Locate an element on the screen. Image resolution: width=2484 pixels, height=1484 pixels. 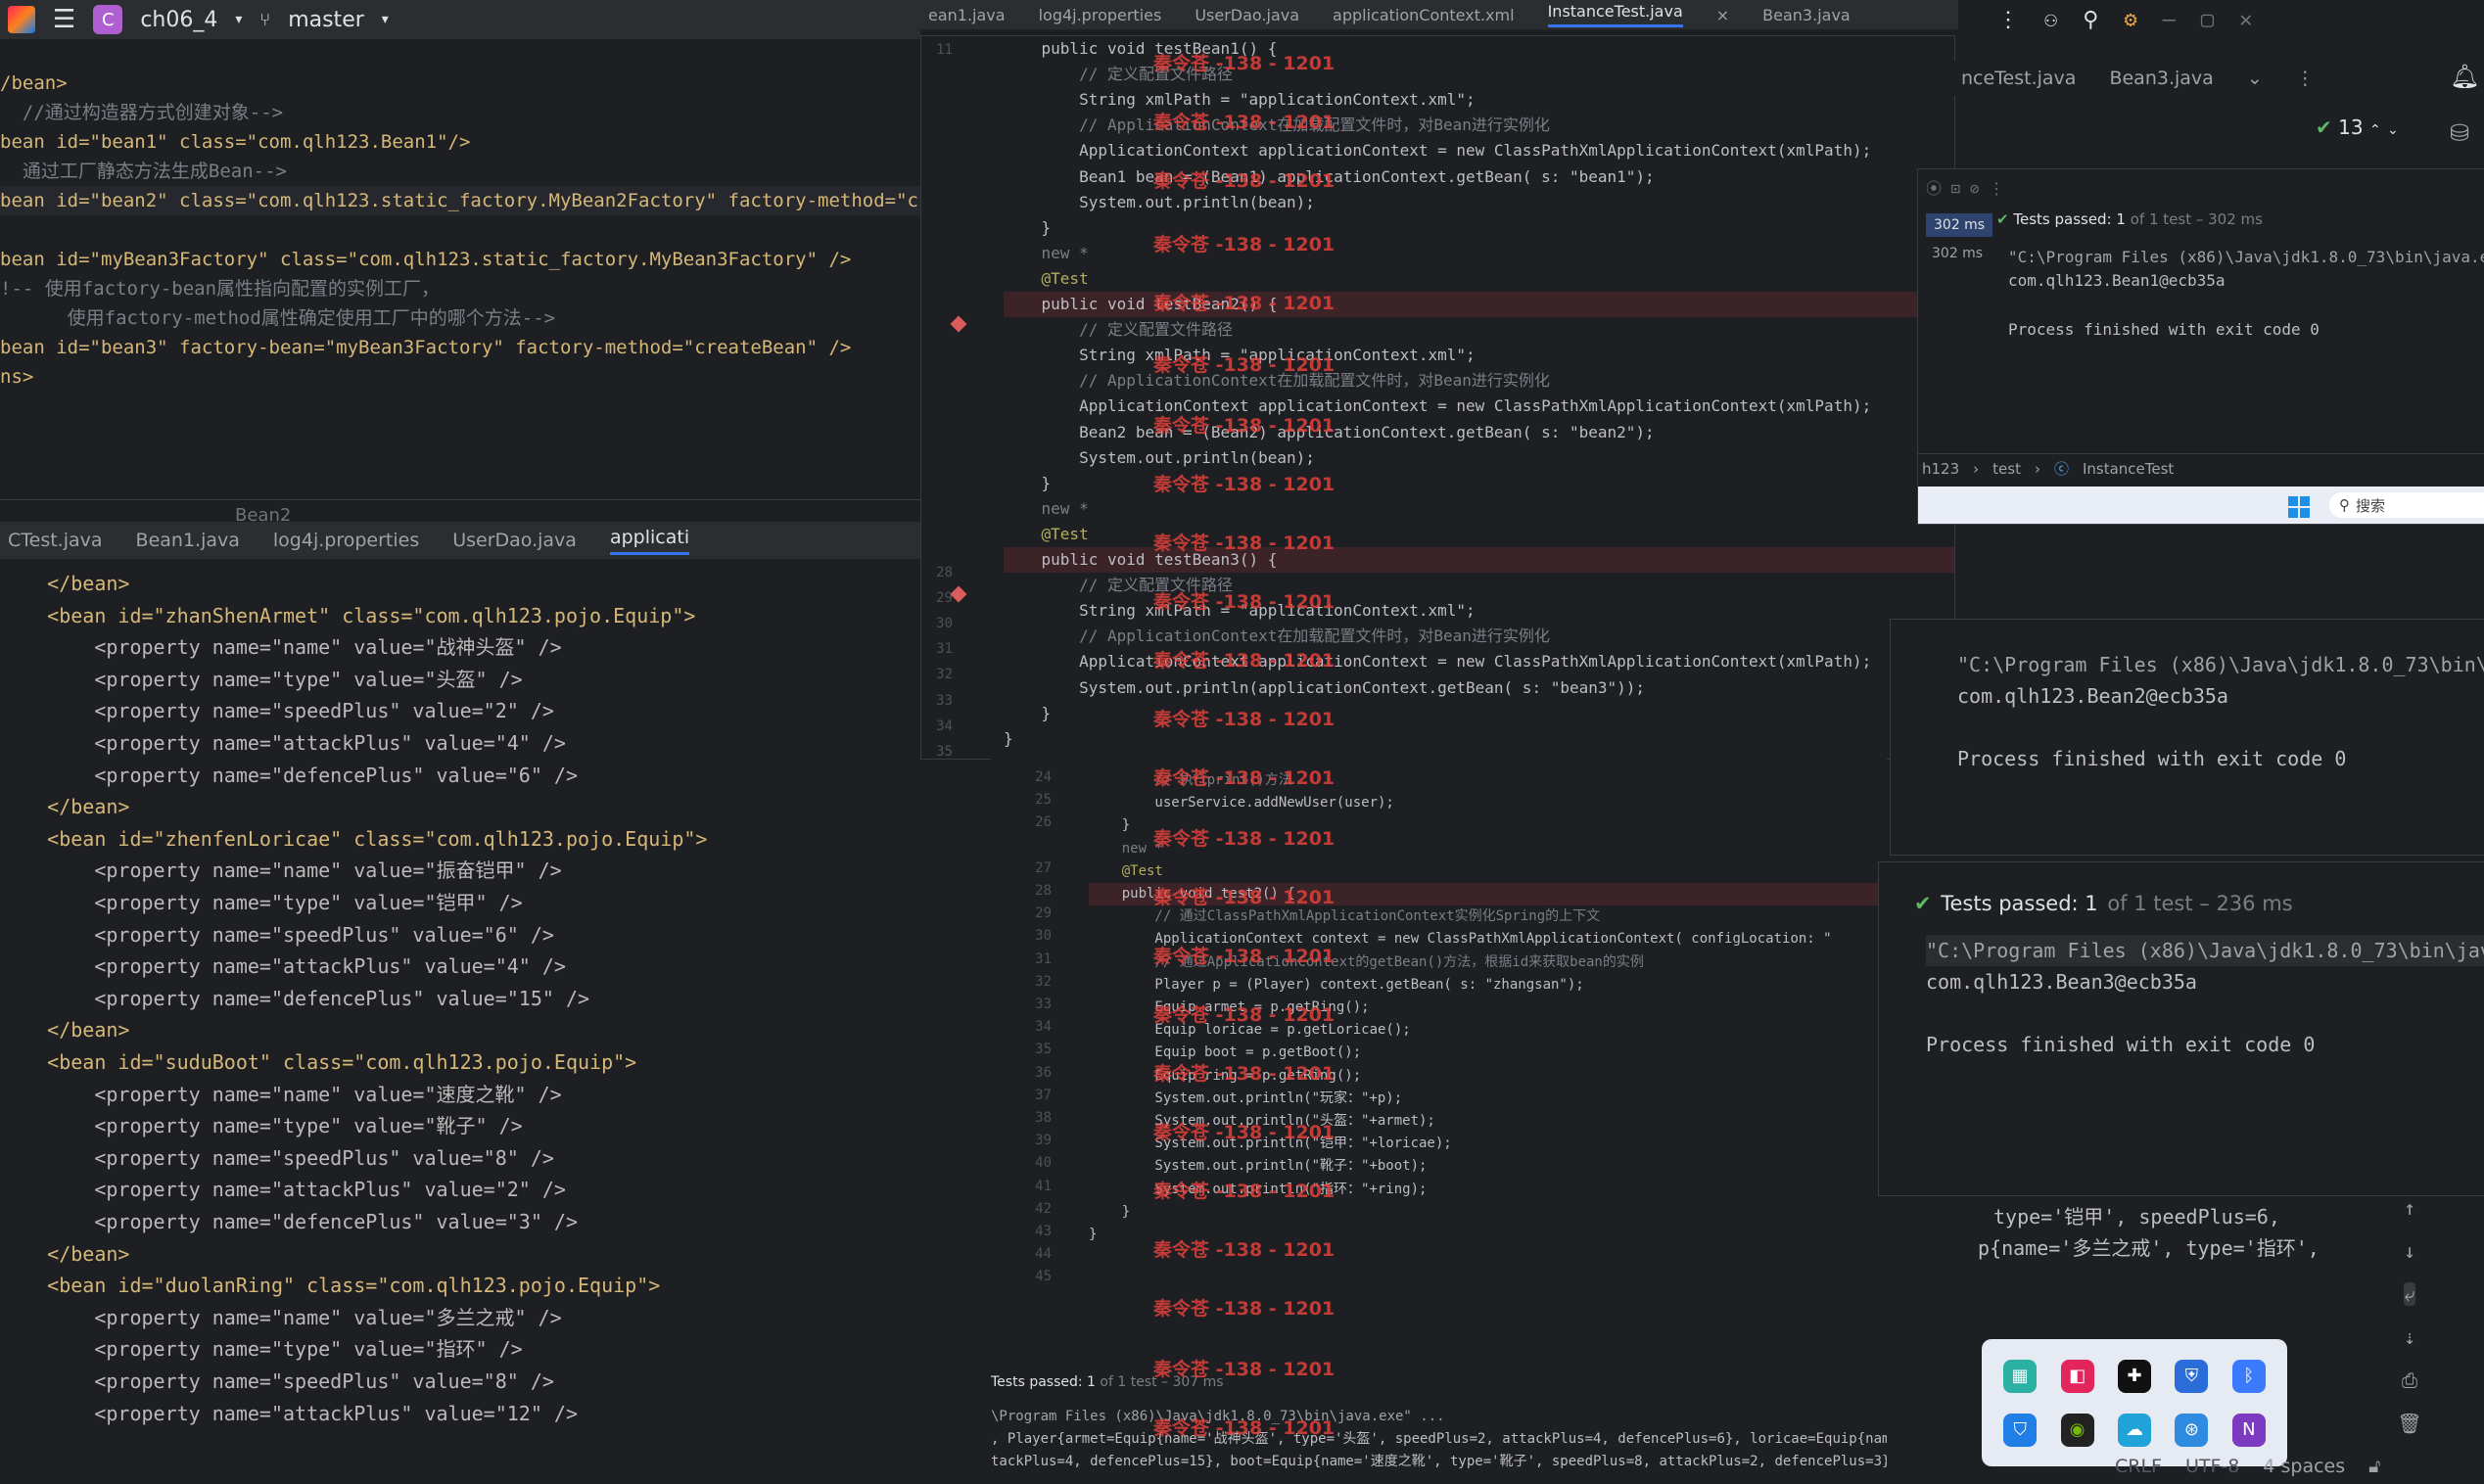
notification-bell-icon: 🔔︎ is located at coordinates (2464, 76).